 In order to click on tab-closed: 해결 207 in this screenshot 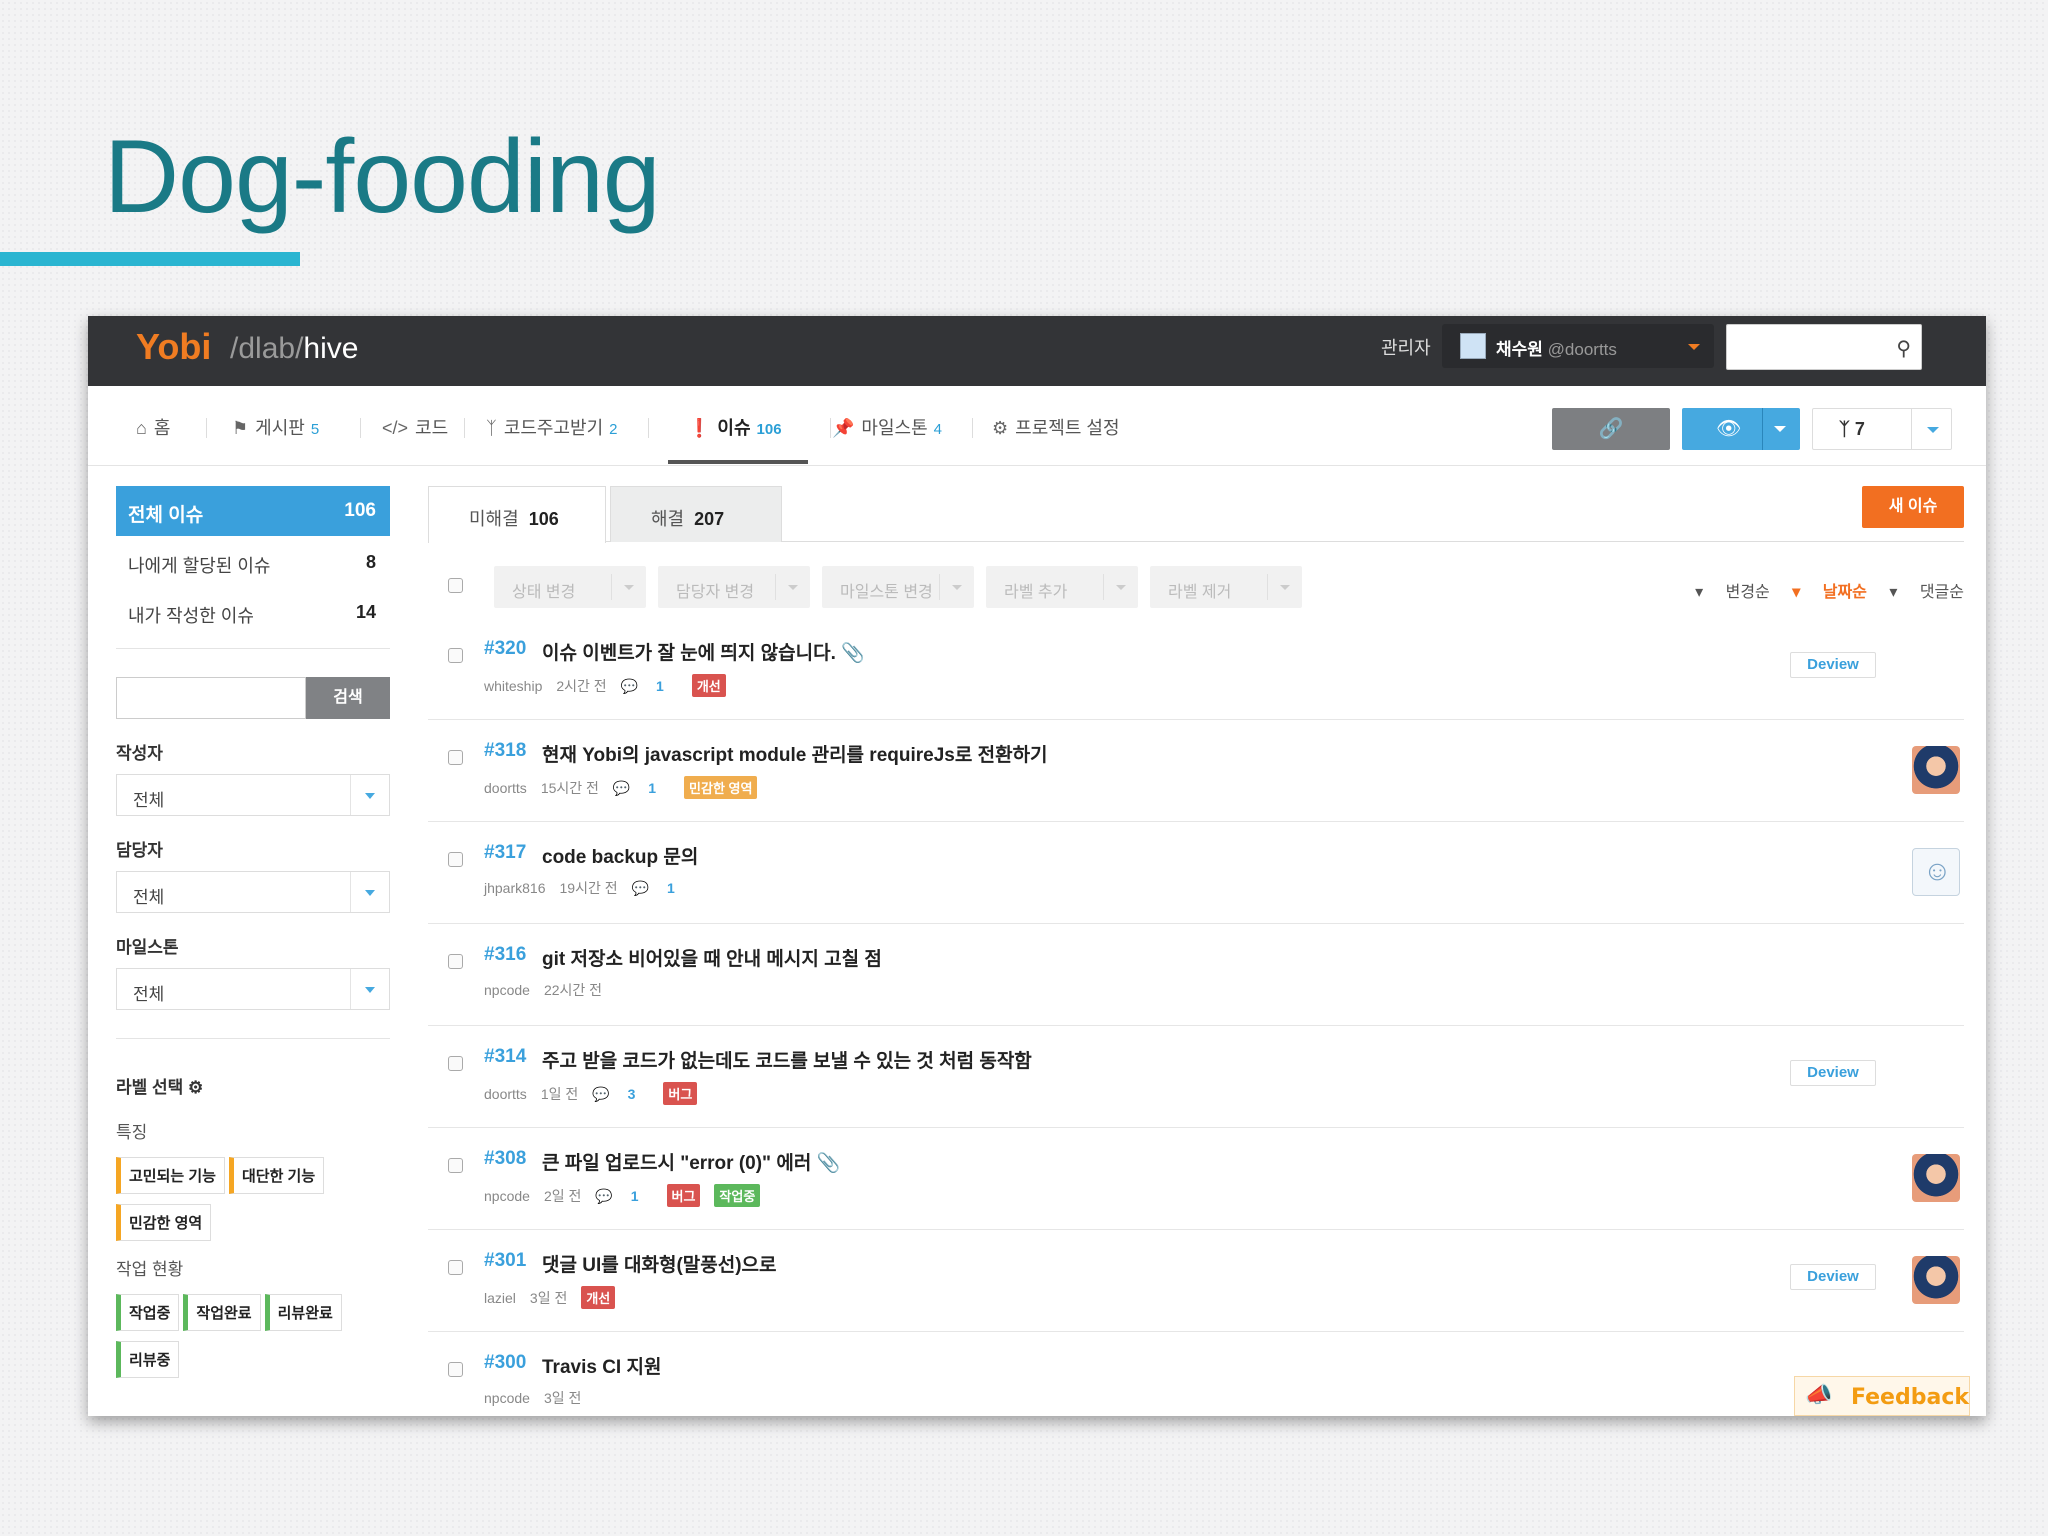, I will do `click(696, 514)`.